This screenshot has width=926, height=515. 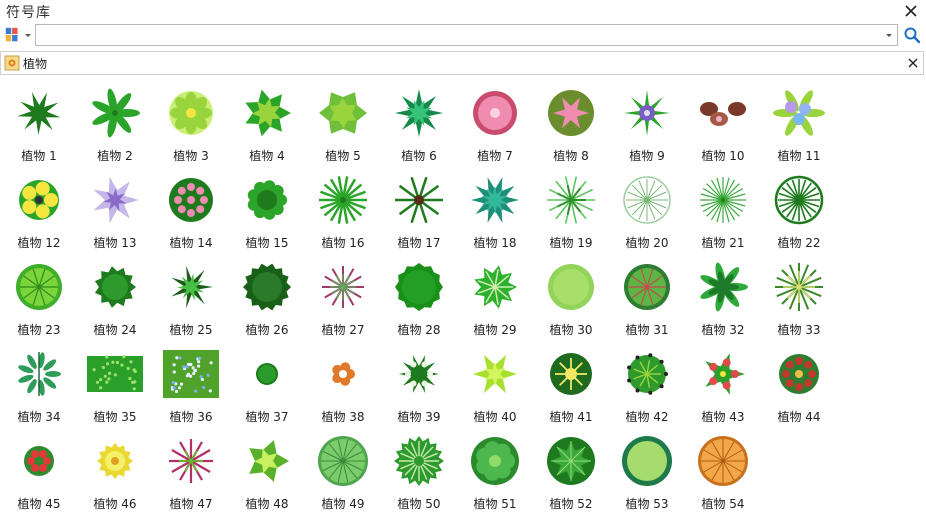 I want to click on plant-symbol-43: 植物 43, so click(x=723, y=383).